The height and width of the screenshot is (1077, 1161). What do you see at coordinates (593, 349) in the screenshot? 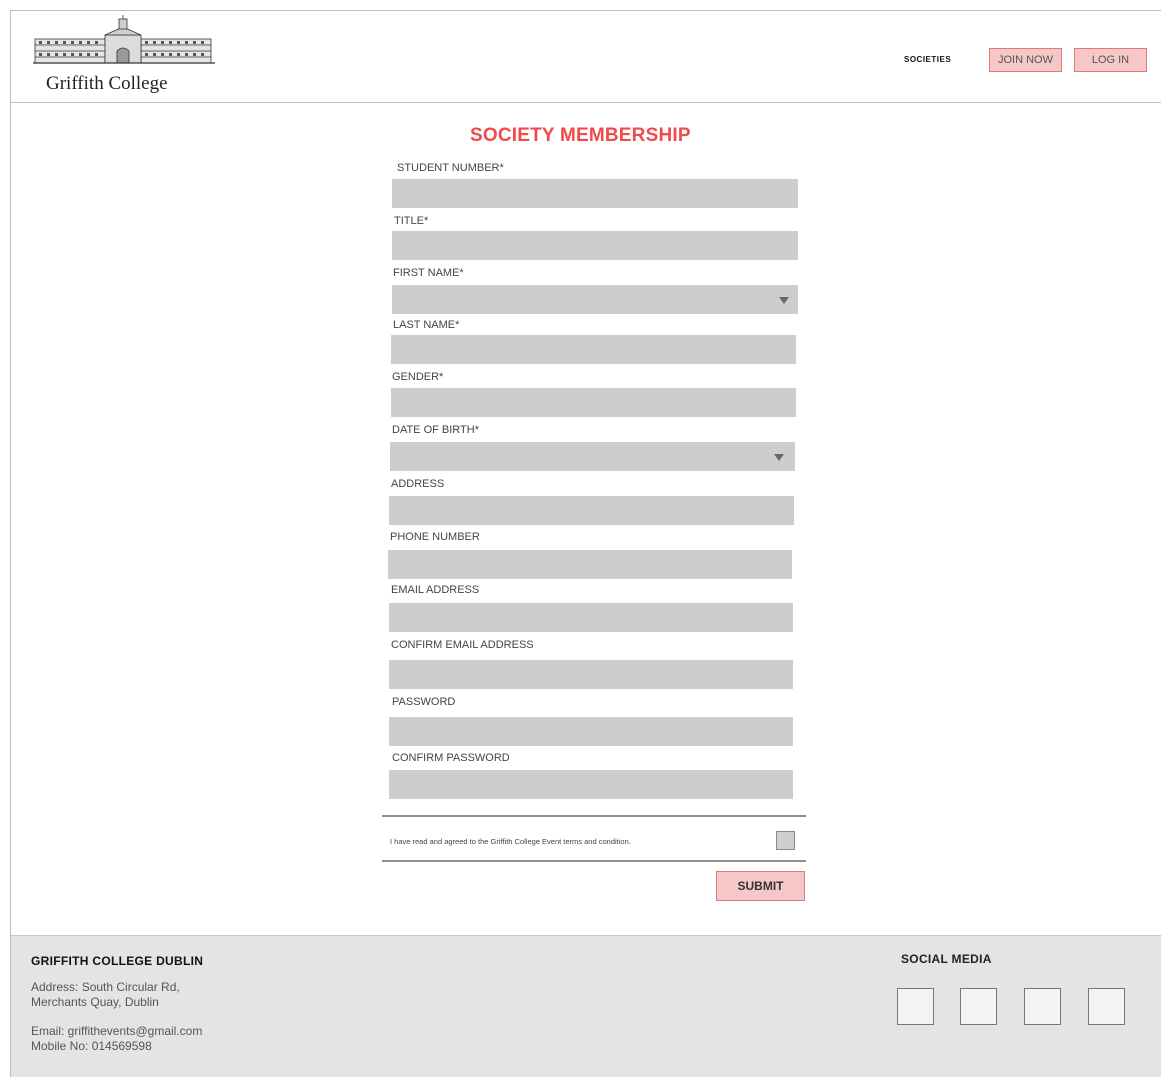
I see `last-name-input` at bounding box center [593, 349].